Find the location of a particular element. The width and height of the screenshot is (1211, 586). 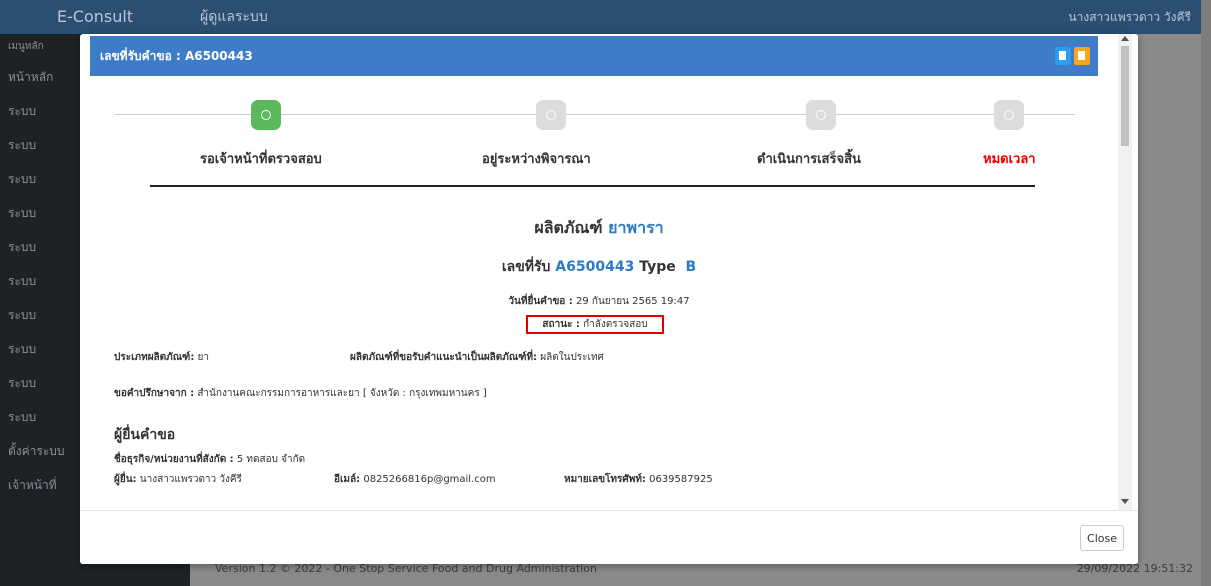

phone-row: หมายเลขโทรศัพท์: 0639587925 is located at coordinates (638, 479).